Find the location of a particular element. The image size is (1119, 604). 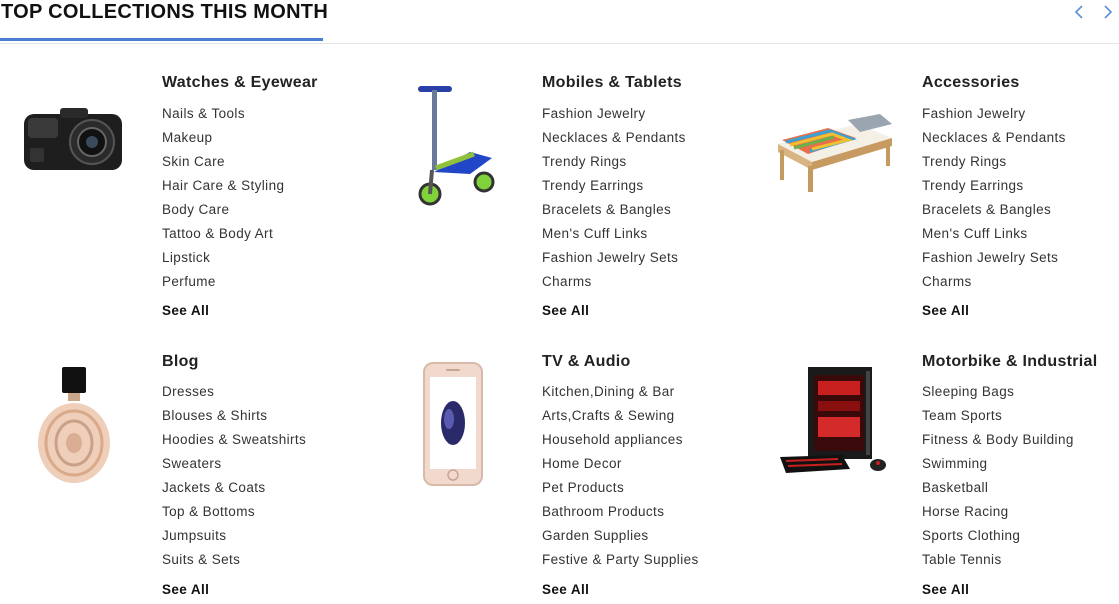

collection-link: Hair Care & Styling is located at coordinates (223, 186).